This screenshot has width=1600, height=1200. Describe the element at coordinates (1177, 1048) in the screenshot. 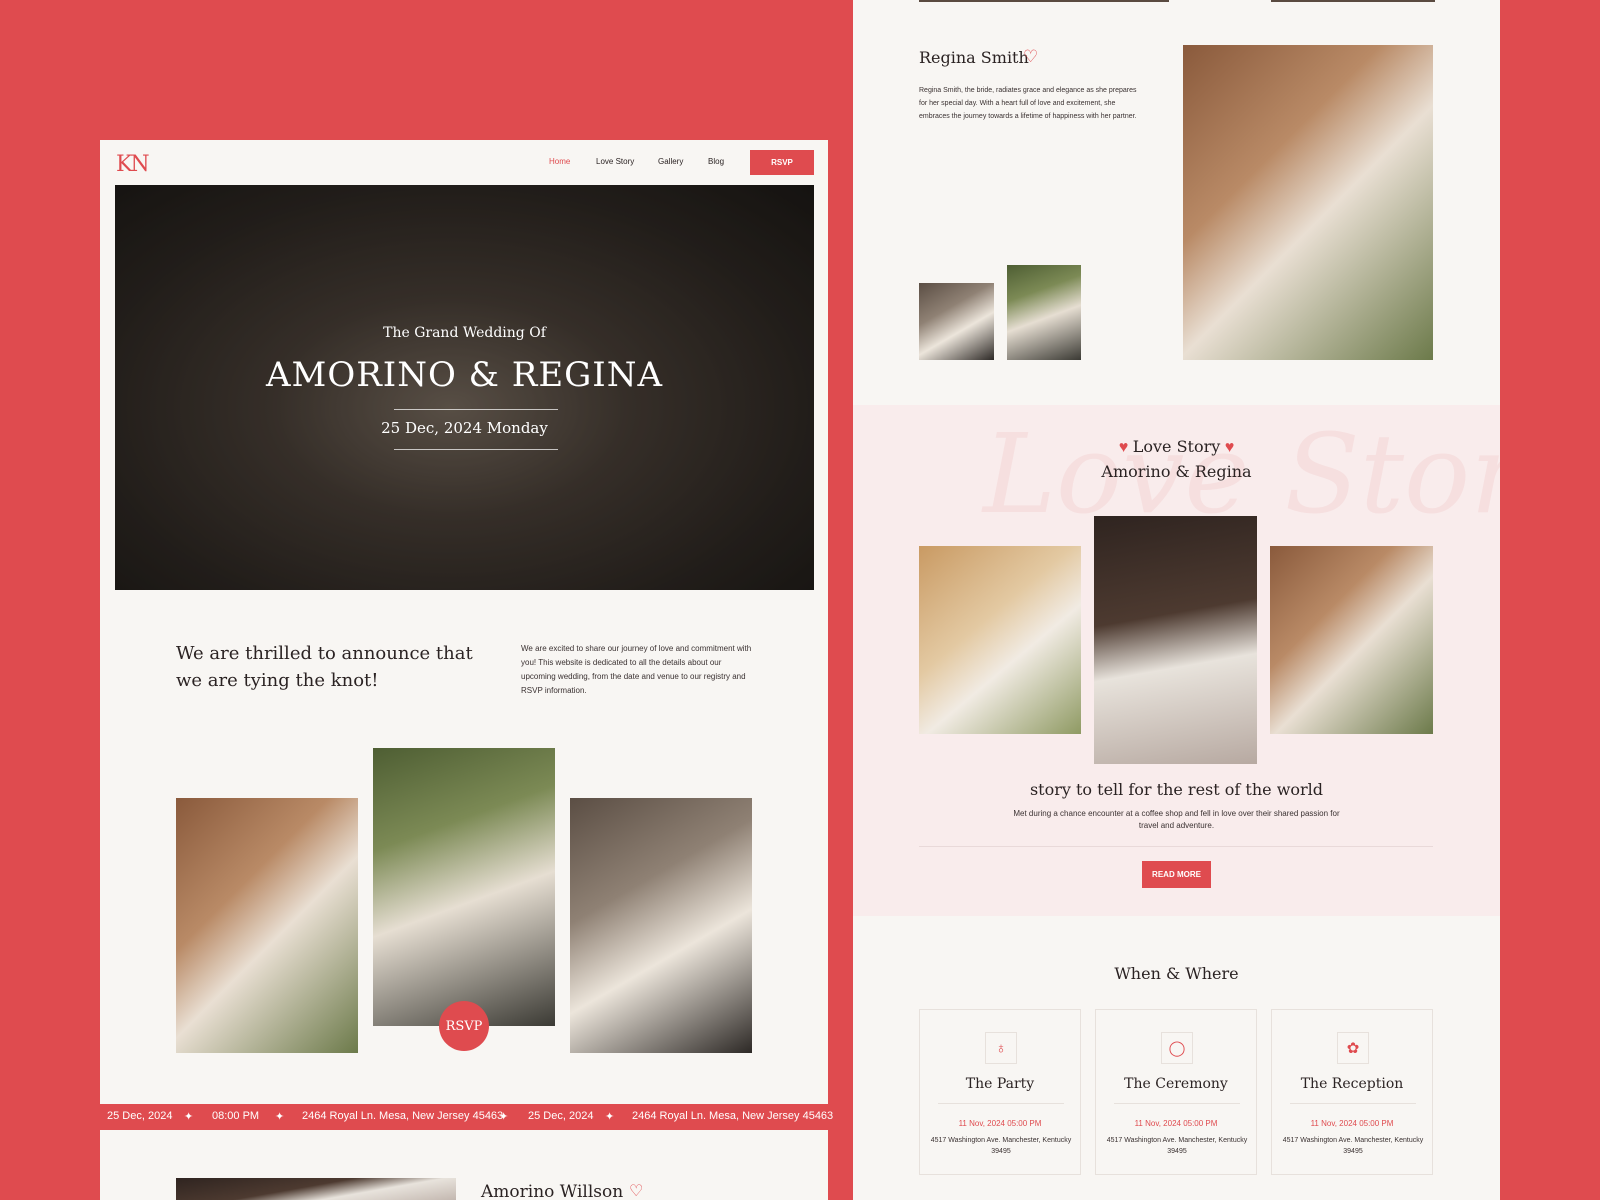

I see `ring-icon: ◯` at that location.